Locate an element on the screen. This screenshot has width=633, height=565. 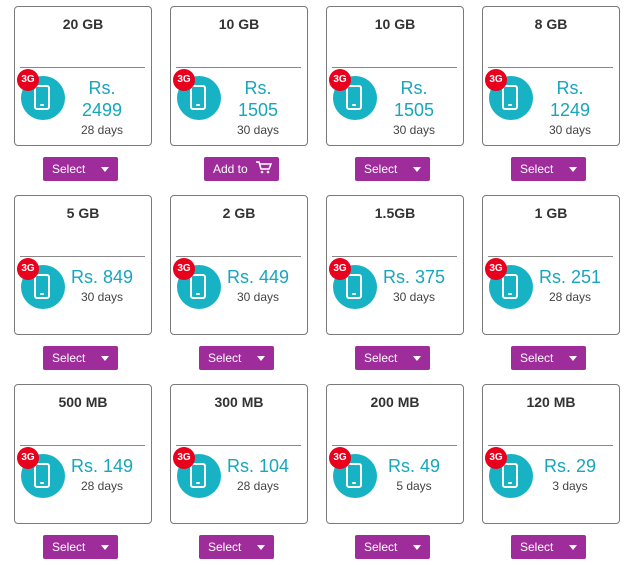
plan-validity: 3 days is located at coordinates (570, 486).